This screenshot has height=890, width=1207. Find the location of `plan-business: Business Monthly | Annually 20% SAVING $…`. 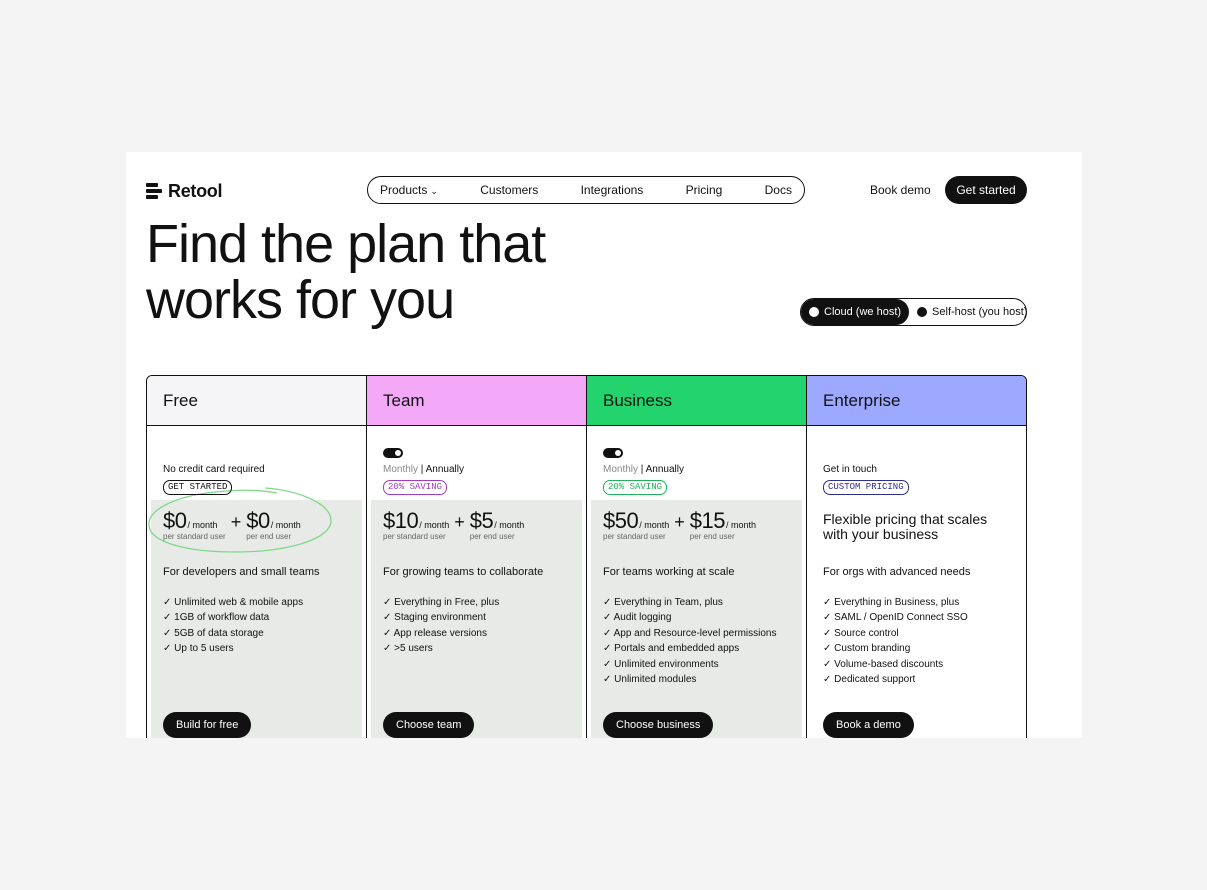

plan-business: Business Monthly | Annually 20% SAVING $… is located at coordinates (697, 557).